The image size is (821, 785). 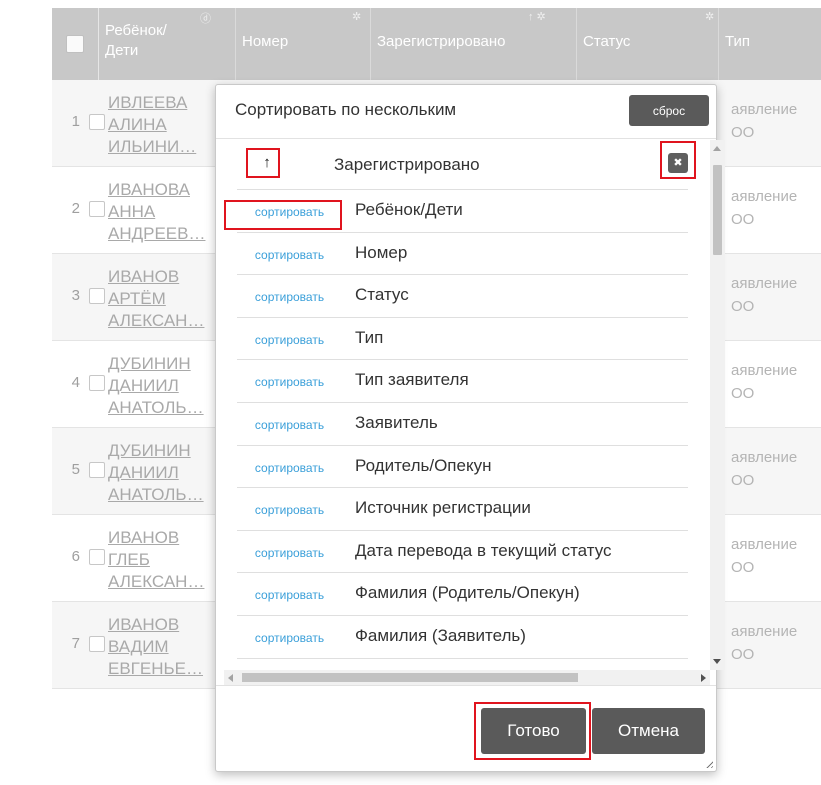 I want to click on sort-option-row: сортировать Статус, so click(x=462, y=296).